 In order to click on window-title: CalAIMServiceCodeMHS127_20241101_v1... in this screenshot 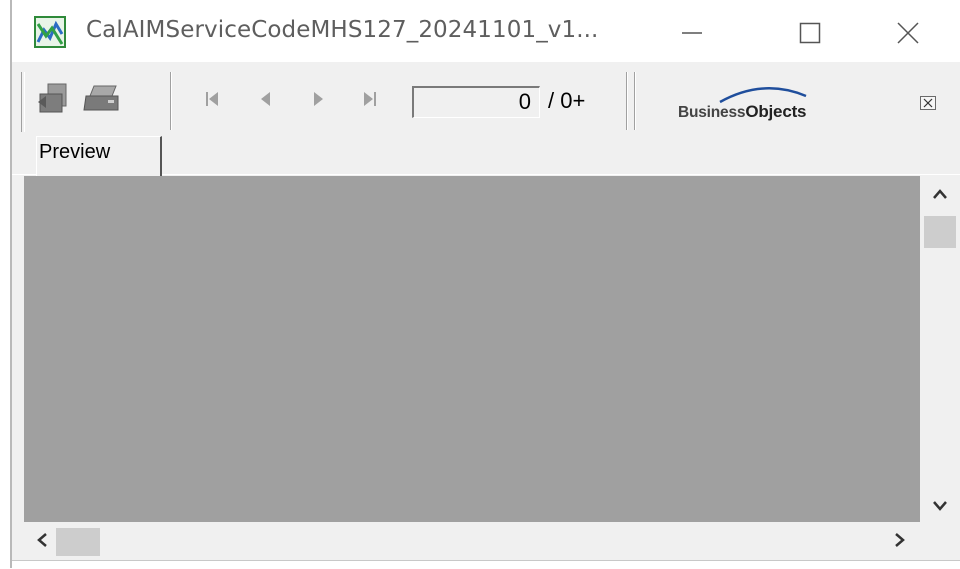, I will do `click(342, 30)`.